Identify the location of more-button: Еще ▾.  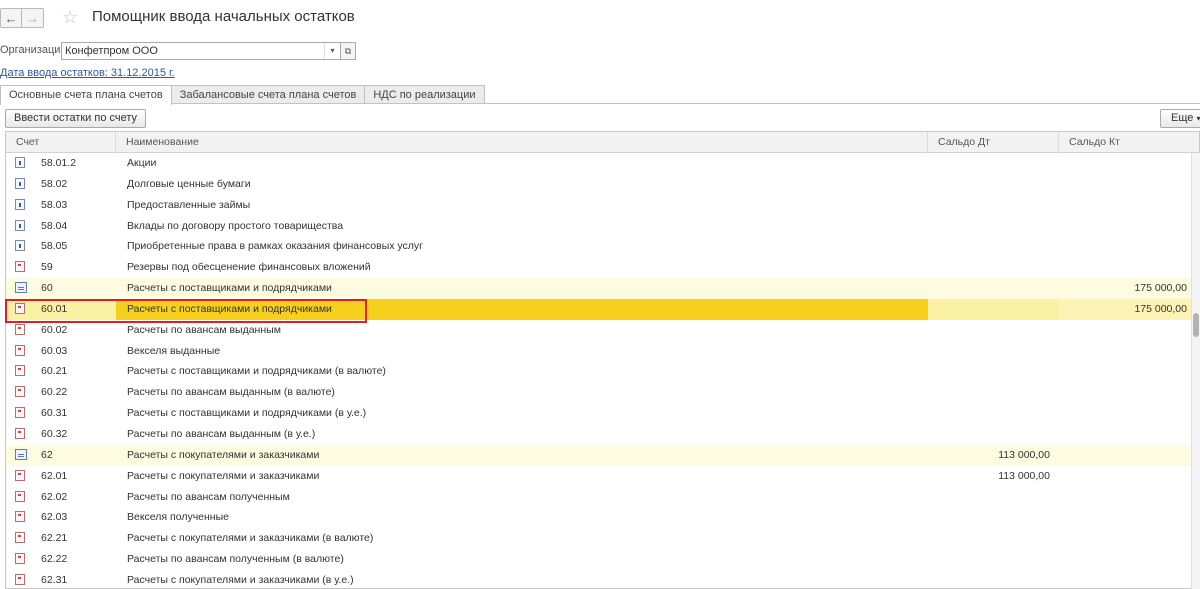
(1180, 118).